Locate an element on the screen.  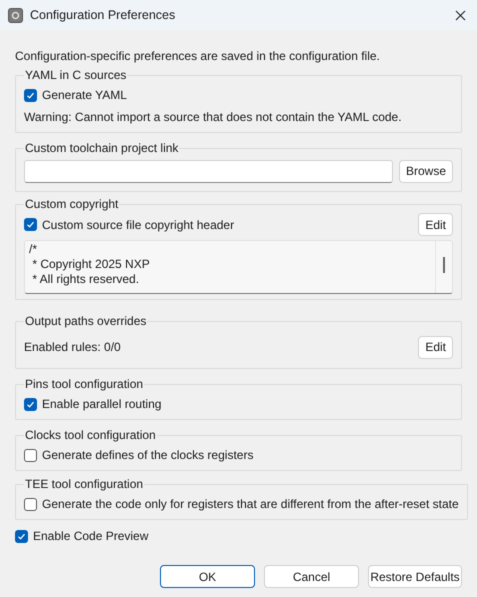
checkbox-label: Generate defines of the clocks registers is located at coordinates (148, 455).